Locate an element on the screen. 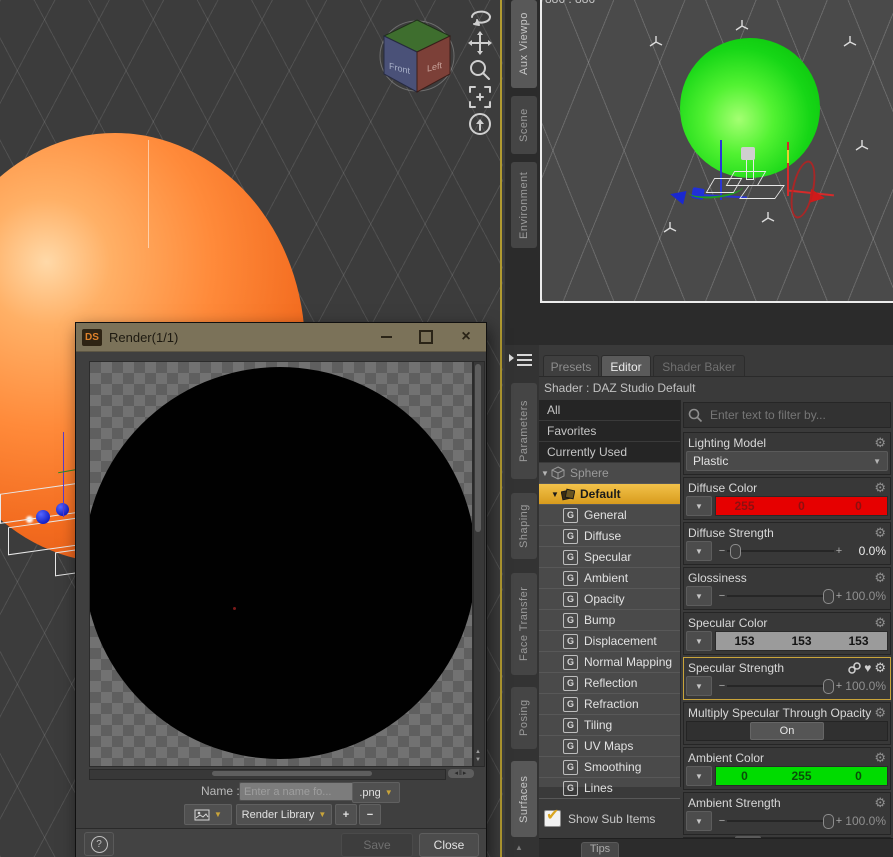 The height and width of the screenshot is (857, 893). group-row-smoothing: G Smoothing is located at coordinates (609, 767).